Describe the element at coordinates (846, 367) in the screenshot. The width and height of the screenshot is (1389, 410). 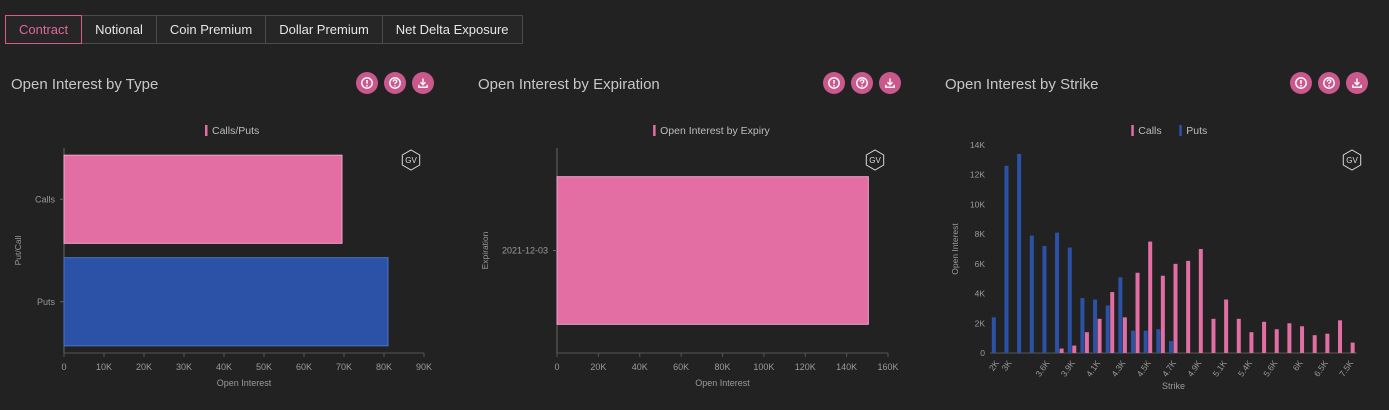
I see `x-tick-label: 140K` at that location.